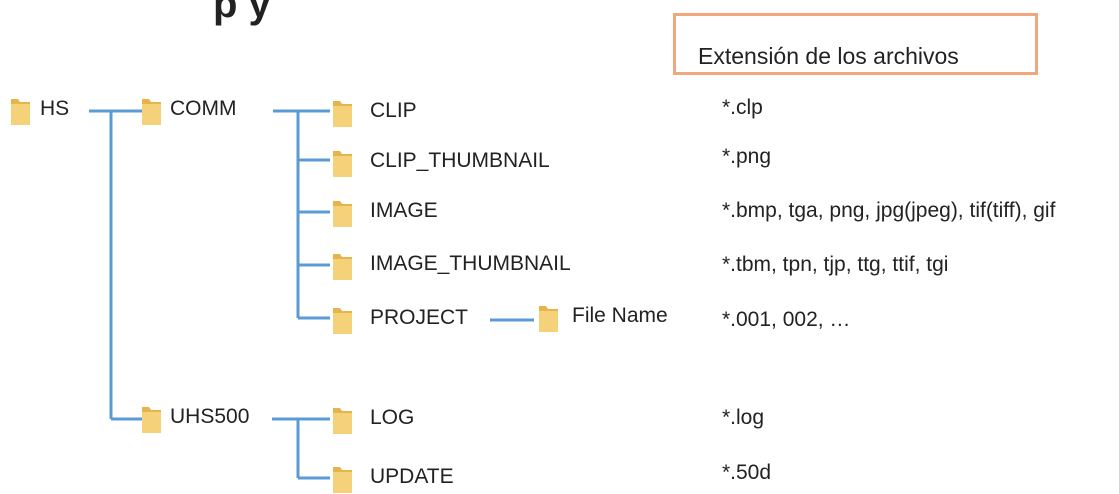 This screenshot has width=1119, height=494. I want to click on tree-node-label-clip: CLIP, so click(393, 110).